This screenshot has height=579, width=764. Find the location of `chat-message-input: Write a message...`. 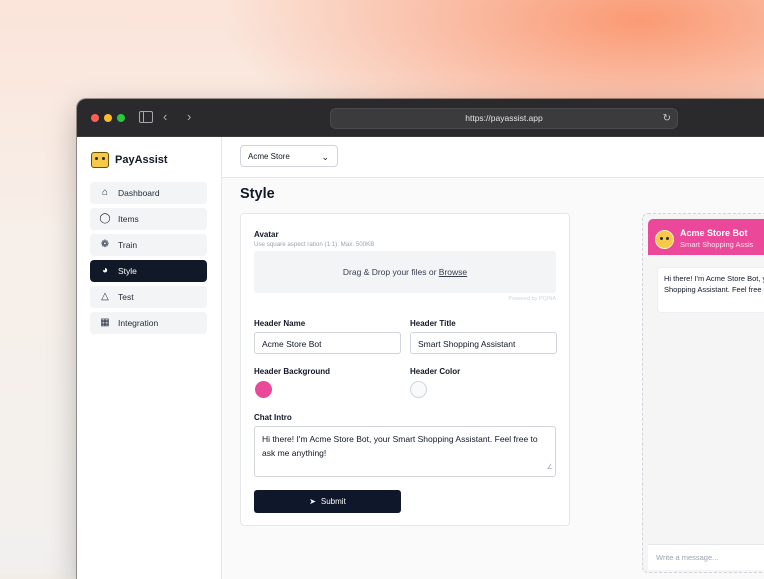

chat-message-input: Write a message... is located at coordinates (706, 557).